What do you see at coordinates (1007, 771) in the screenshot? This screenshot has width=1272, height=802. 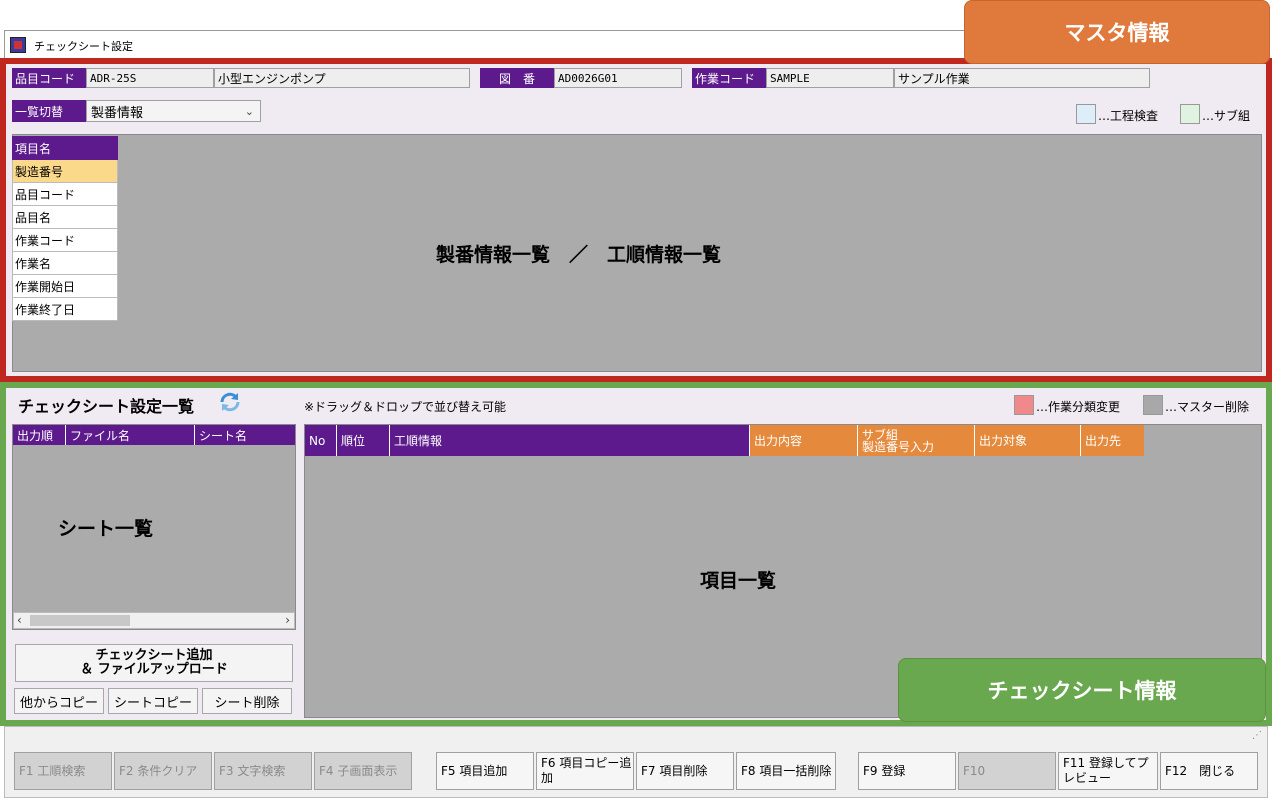 I see `f10-button: F10` at bounding box center [1007, 771].